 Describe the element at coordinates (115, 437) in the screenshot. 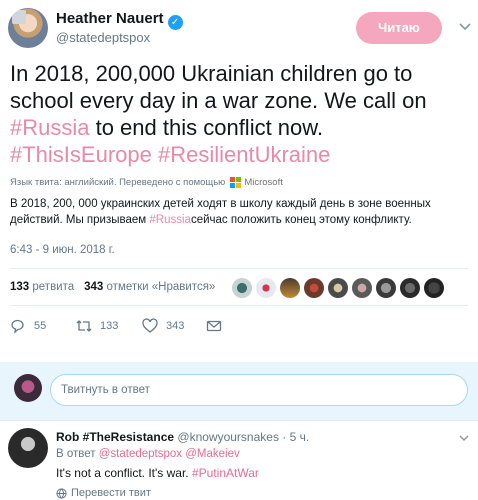

I see `reply-author-name: Rob #TheResistance` at that location.